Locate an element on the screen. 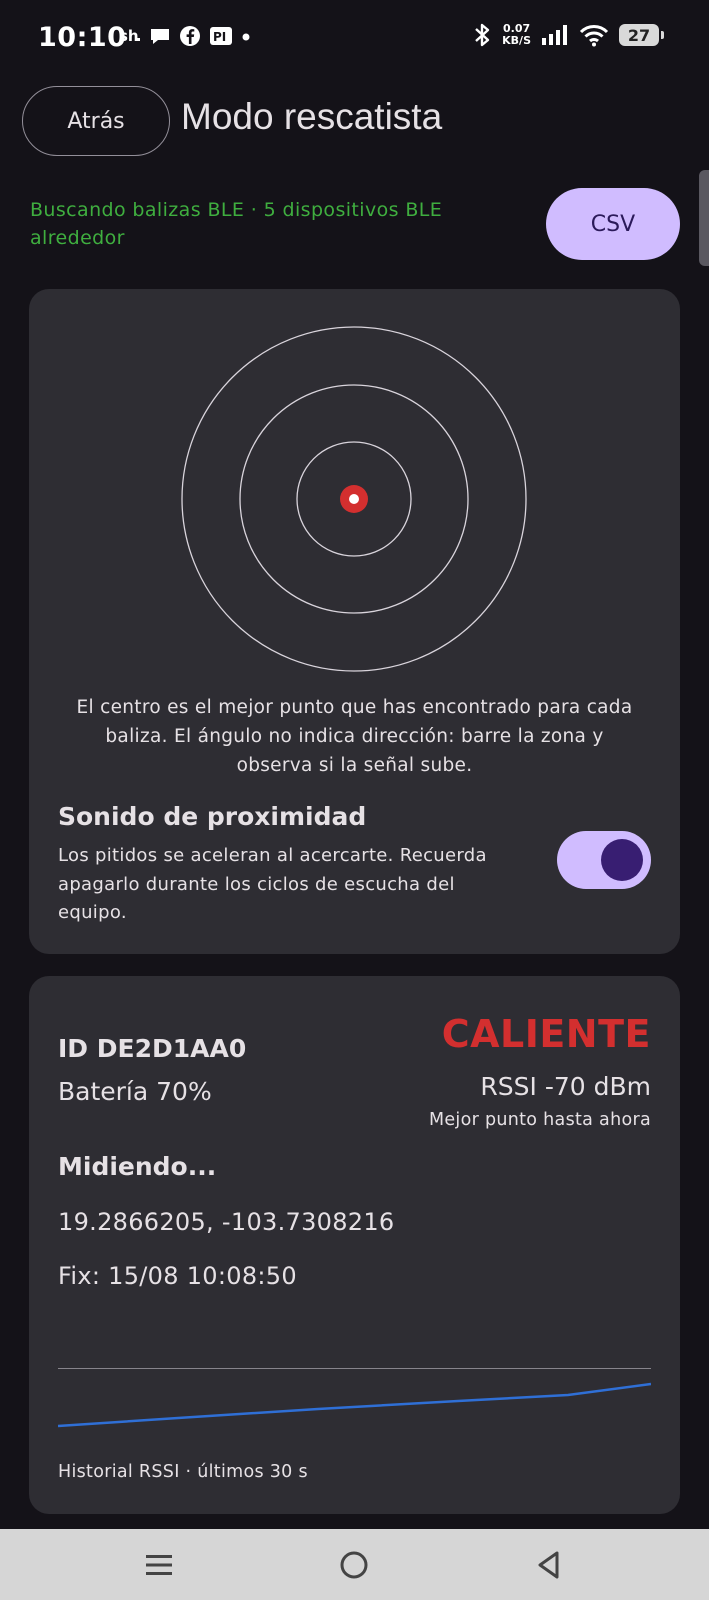 The width and height of the screenshot is (709, 1600). proximity-sound-toggle is located at coordinates (604, 860).